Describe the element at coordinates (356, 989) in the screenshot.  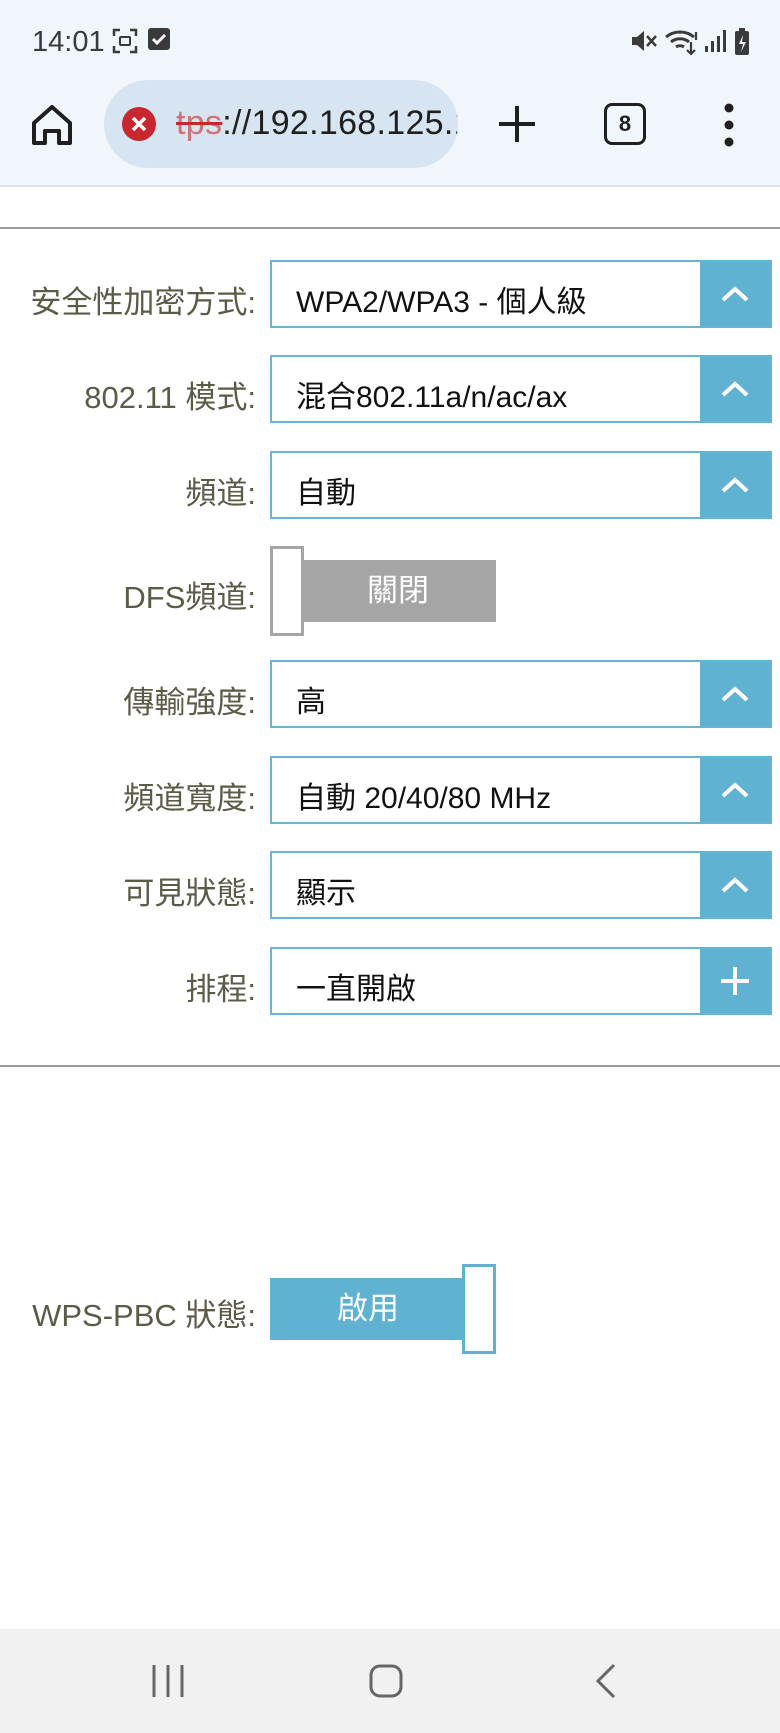
I see `schedule-value: 一直開啟` at that location.